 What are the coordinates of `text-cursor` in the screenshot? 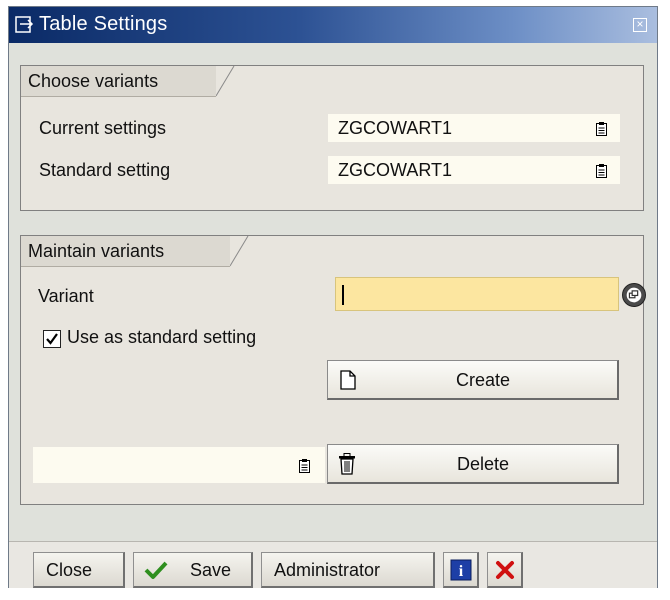 It's located at (343, 295).